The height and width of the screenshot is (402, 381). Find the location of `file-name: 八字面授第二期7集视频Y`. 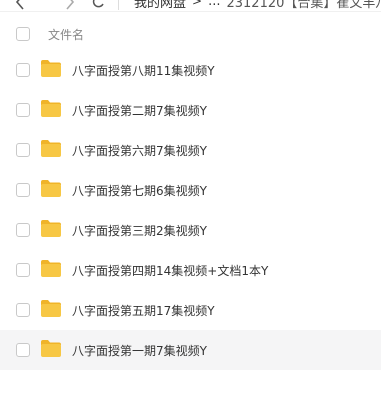

file-name: 八字面授第二期7集视频Y is located at coordinates (139, 110).